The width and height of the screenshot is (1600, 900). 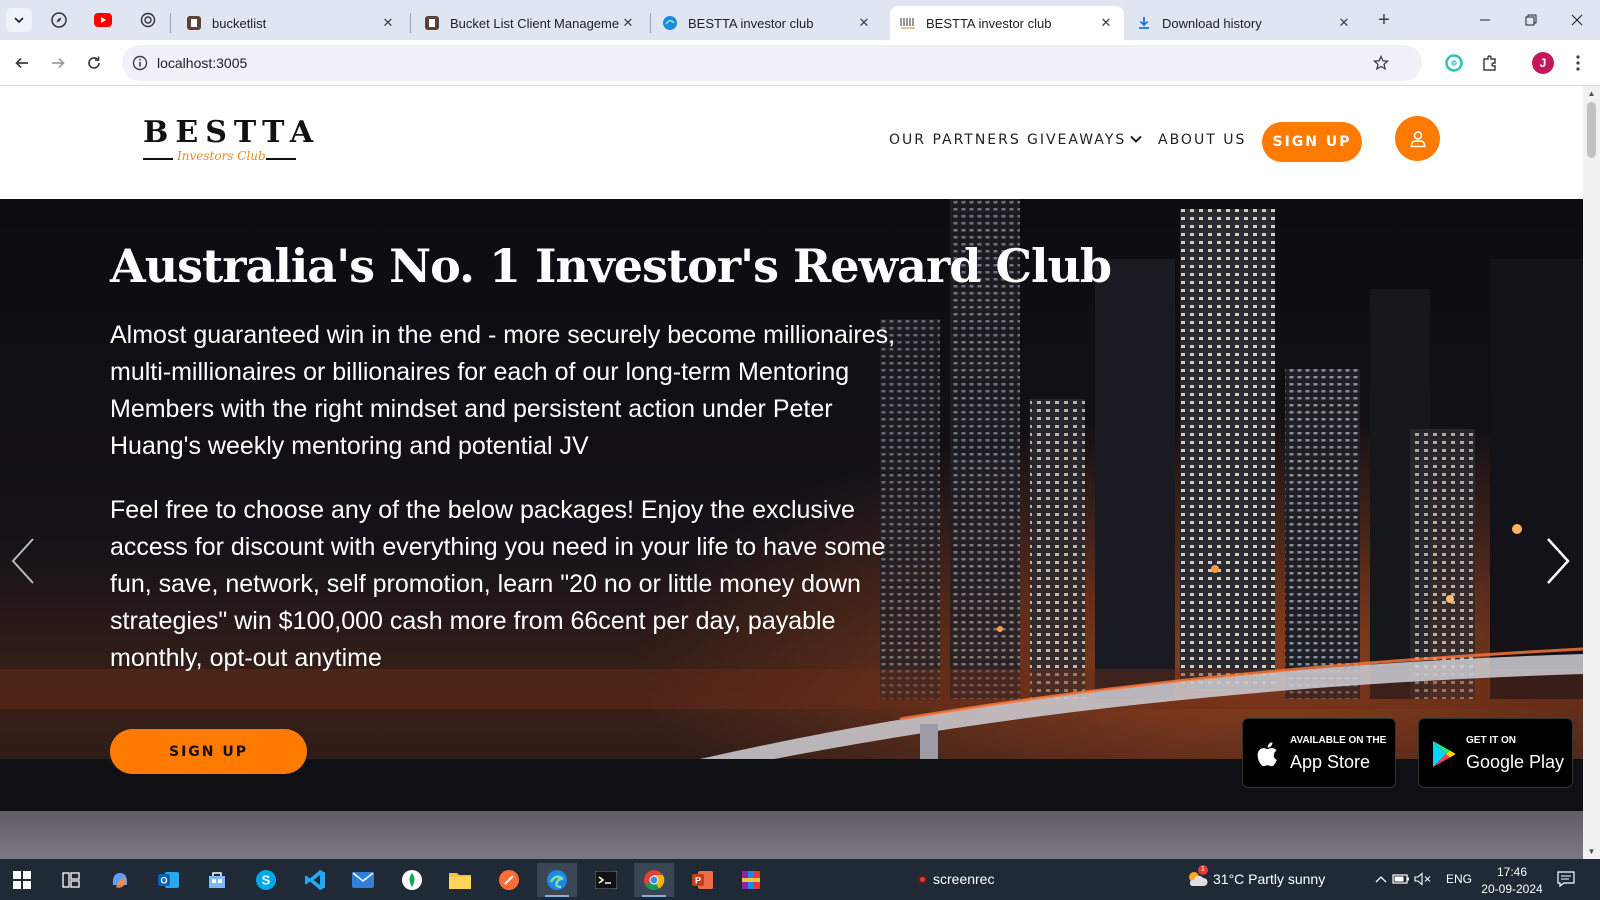 What do you see at coordinates (1423, 879) in the screenshot?
I see `volume-muted-icon` at bounding box center [1423, 879].